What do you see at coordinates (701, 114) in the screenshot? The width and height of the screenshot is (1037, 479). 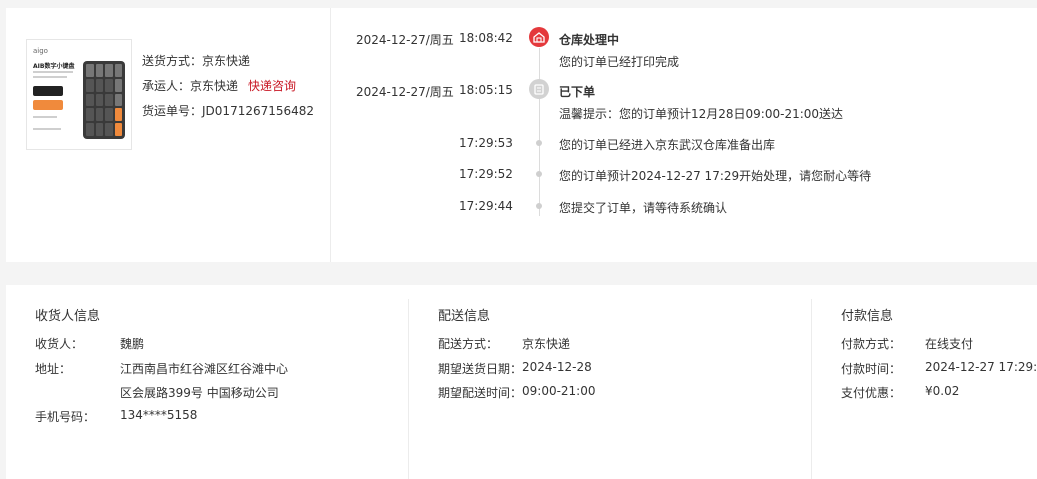 I see `timeline-text: 温馨提示：您的订单预计12月28日09:00-21:00送达` at bounding box center [701, 114].